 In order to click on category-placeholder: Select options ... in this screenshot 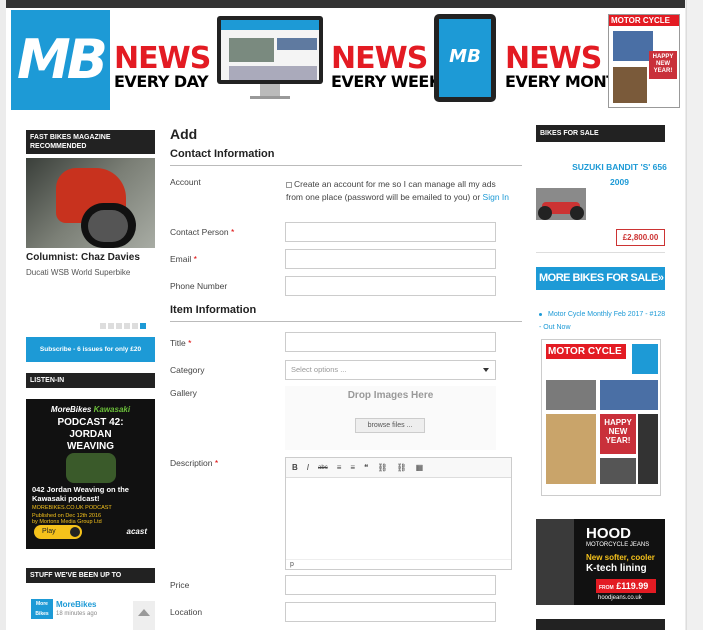, I will do `click(319, 369)`.